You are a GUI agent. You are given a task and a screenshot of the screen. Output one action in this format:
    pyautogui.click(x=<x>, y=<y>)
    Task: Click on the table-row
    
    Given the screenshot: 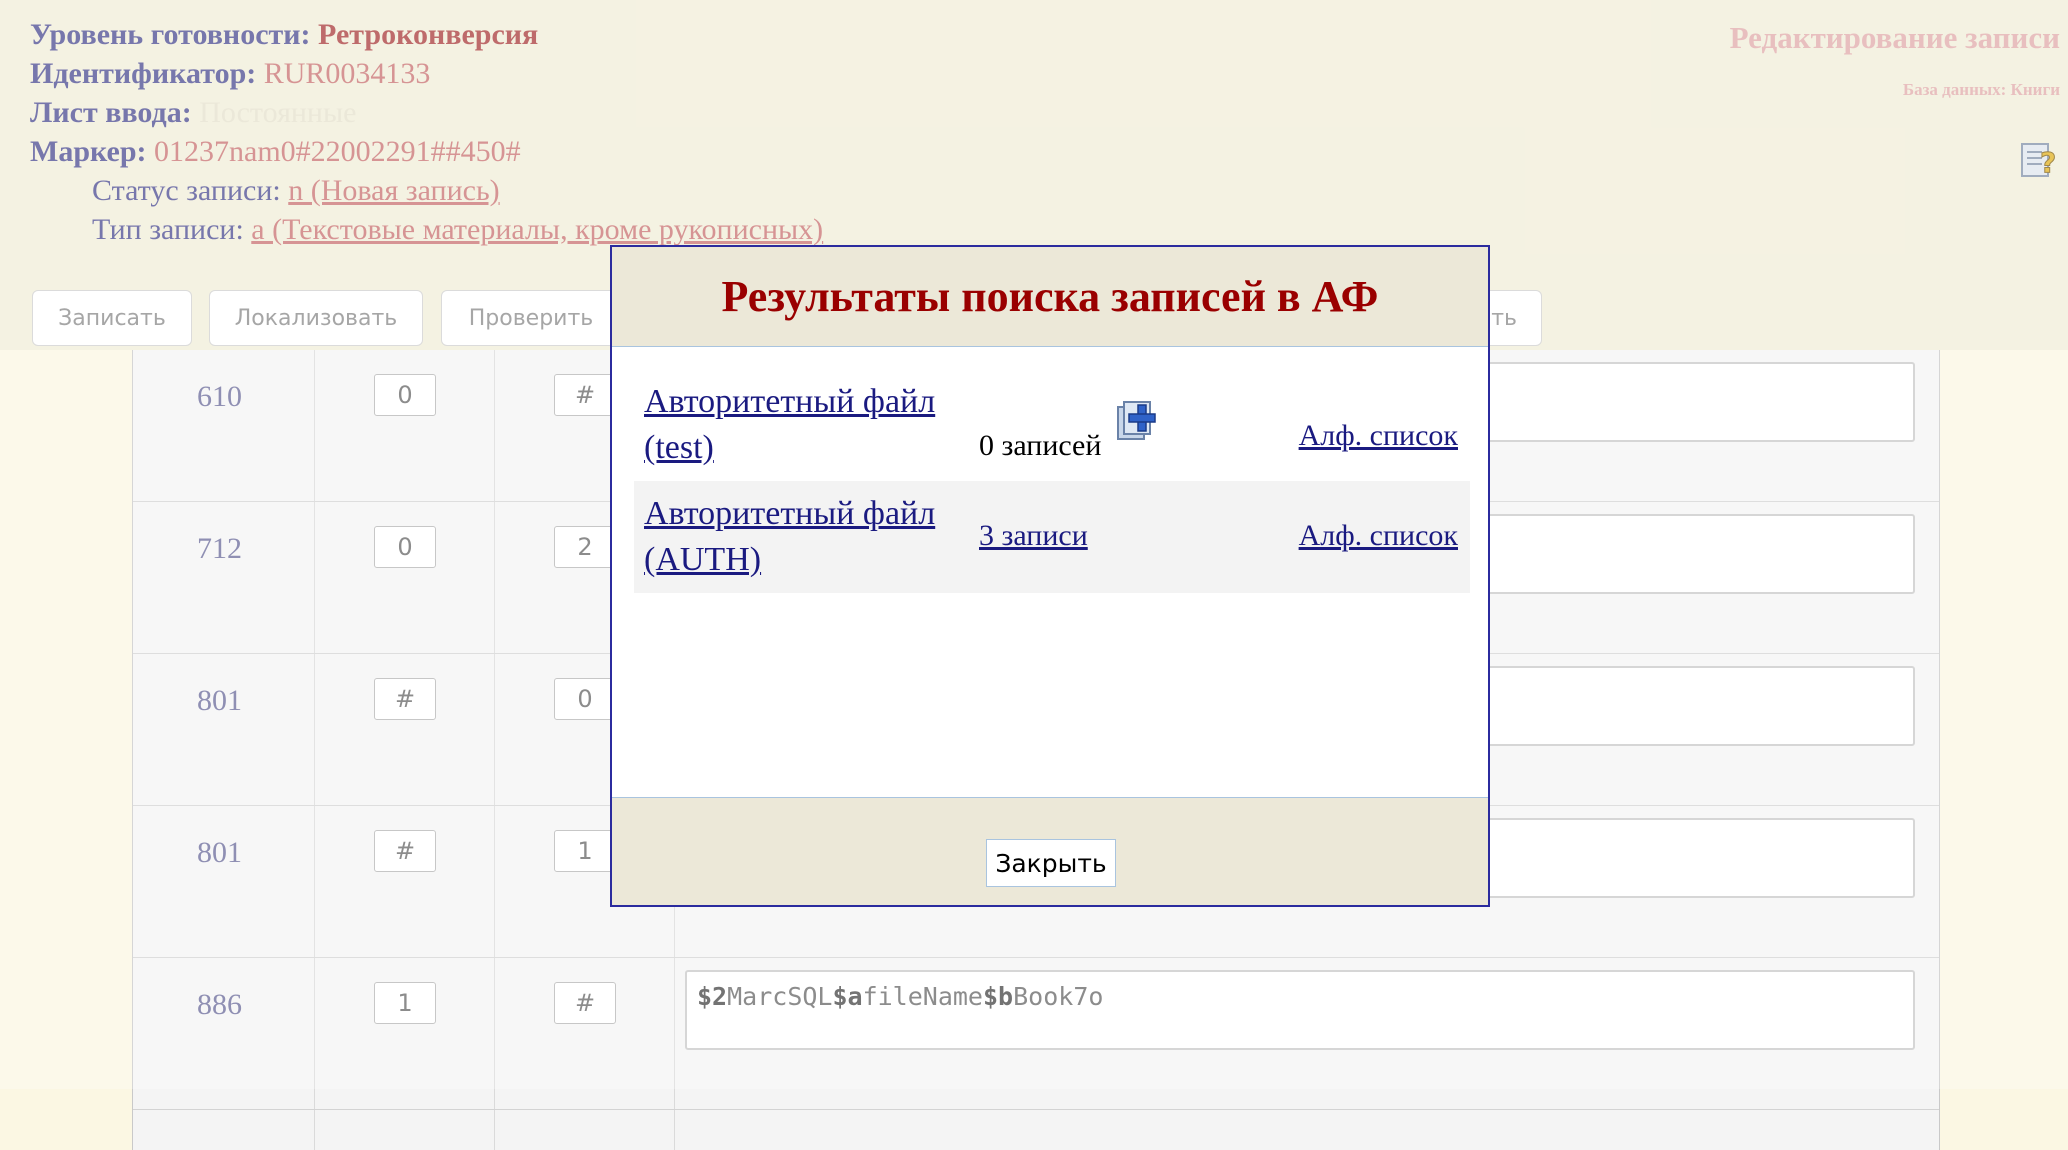 What is the action you would take?
    pyautogui.click(x=1036, y=1130)
    